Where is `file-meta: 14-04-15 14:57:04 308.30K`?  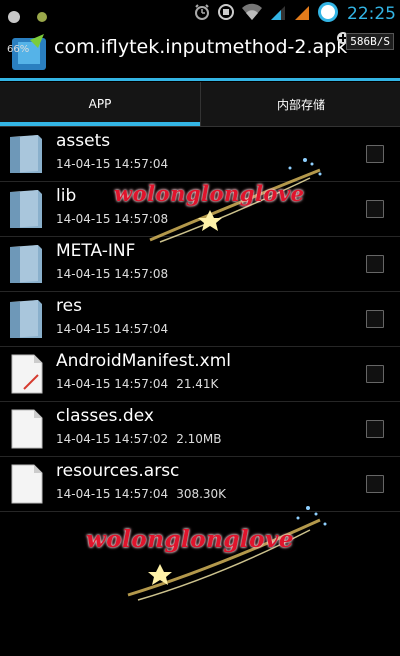
file-meta: 14-04-15 14:57:04 308.30K is located at coordinates (141, 494).